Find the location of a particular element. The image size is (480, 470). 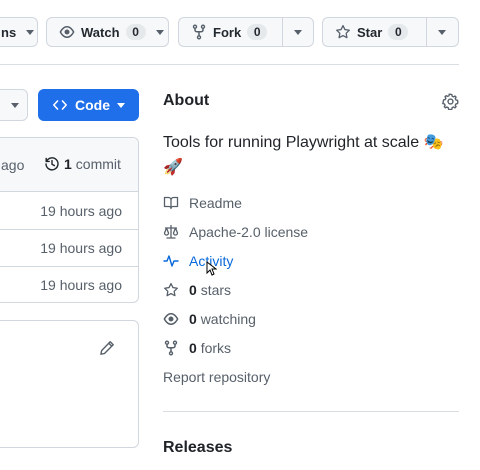

branch-dropdown-button is located at coordinates (14, 105).